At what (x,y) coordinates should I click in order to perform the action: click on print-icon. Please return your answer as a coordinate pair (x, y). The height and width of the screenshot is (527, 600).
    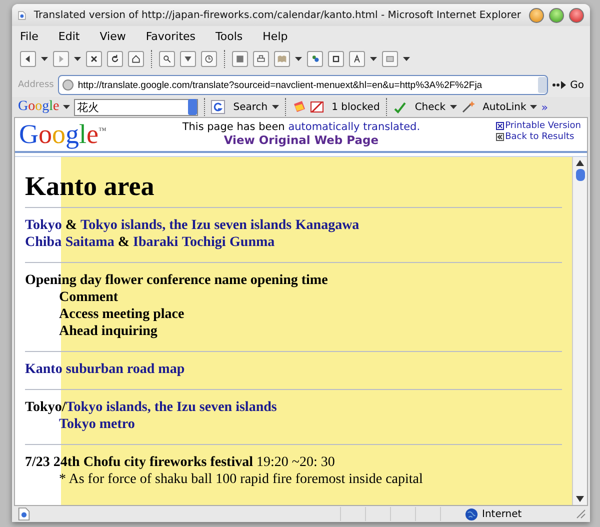
    Looking at the image, I should click on (261, 59).